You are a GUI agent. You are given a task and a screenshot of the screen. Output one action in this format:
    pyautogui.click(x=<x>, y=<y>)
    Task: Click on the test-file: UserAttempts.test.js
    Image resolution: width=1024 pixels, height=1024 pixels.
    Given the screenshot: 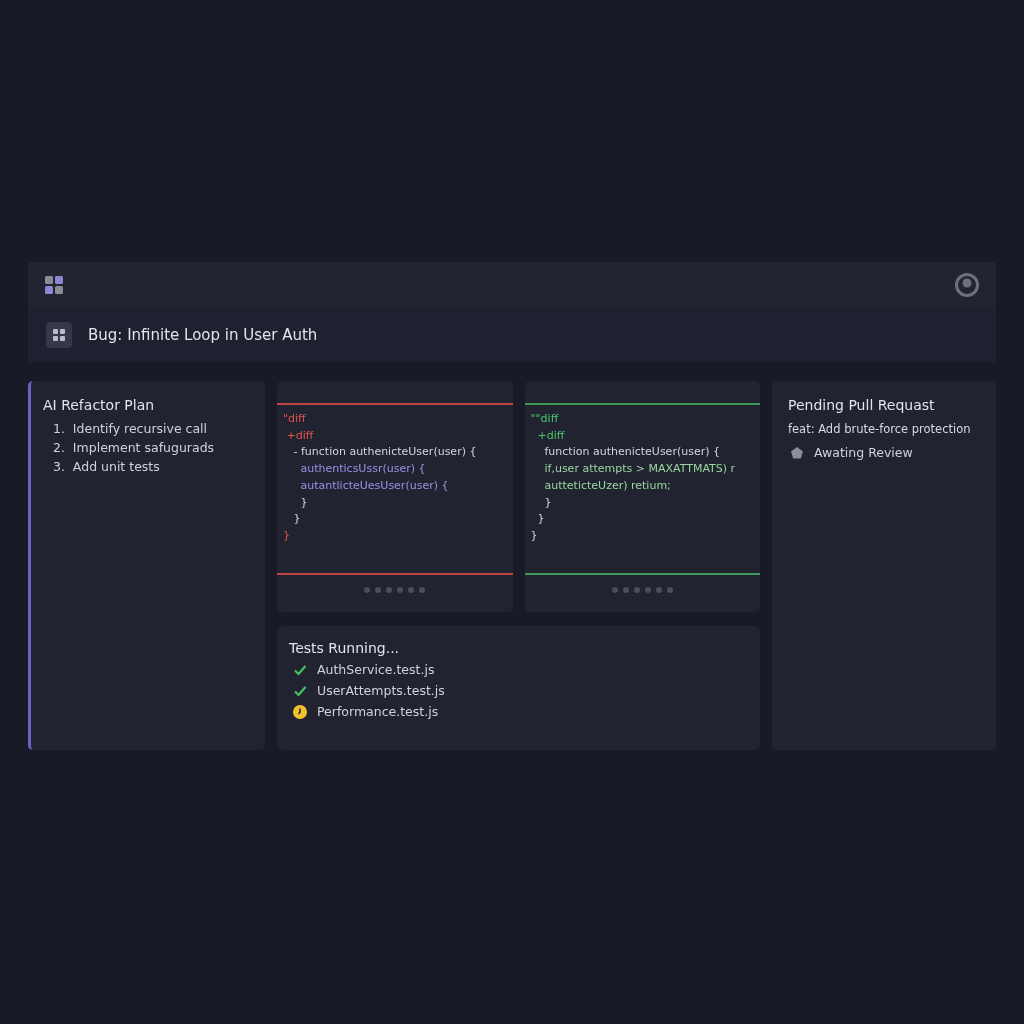 What is the action you would take?
    pyautogui.click(x=381, y=690)
    